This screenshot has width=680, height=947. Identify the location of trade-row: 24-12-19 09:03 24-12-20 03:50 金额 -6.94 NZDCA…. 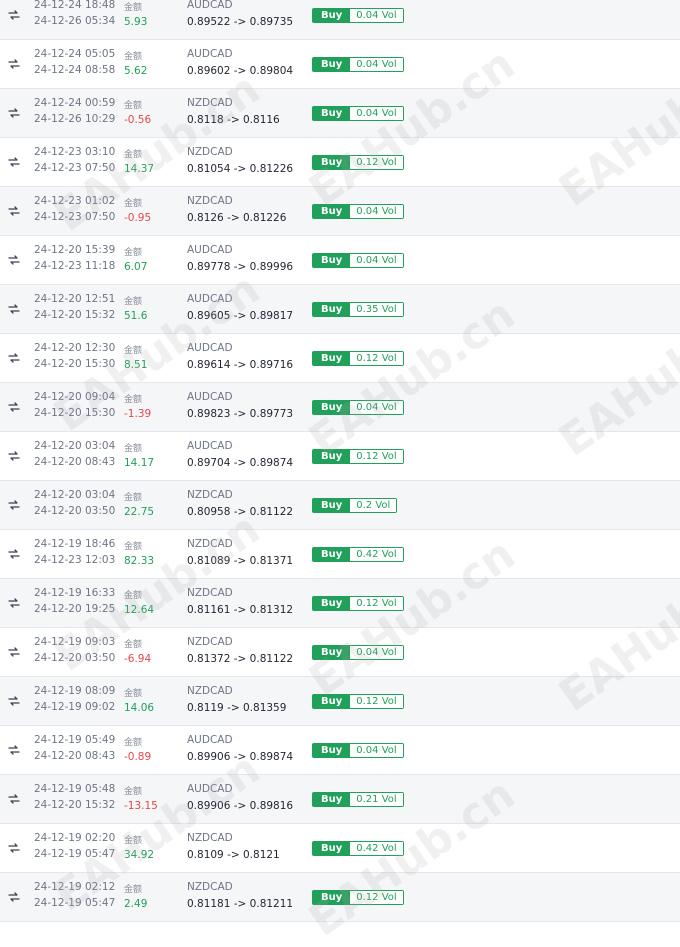
(340, 652).